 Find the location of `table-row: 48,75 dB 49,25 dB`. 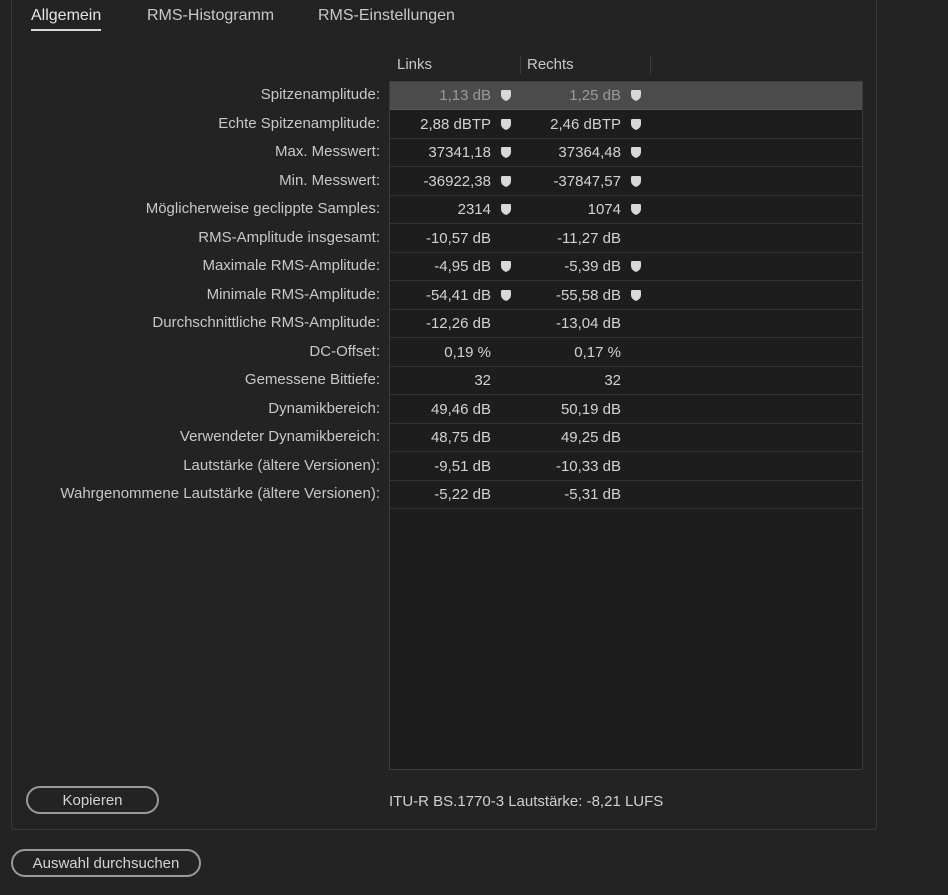

table-row: 48,75 dB 49,25 dB is located at coordinates (626, 438).